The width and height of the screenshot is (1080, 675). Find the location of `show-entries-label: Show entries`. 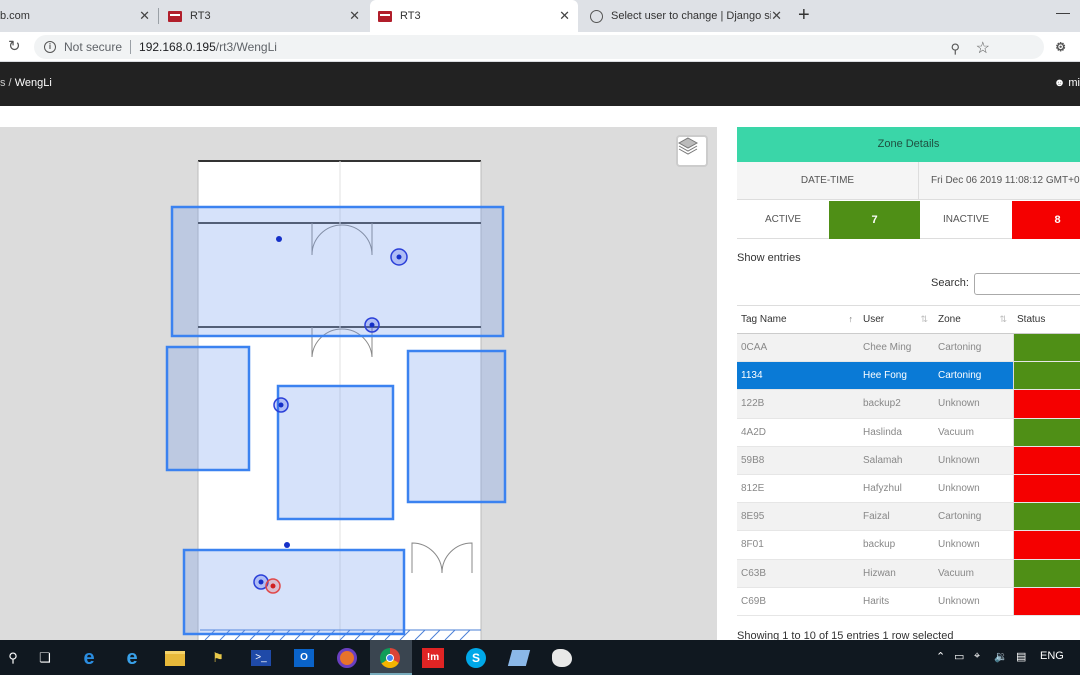

show-entries-label: Show entries is located at coordinates (769, 258).